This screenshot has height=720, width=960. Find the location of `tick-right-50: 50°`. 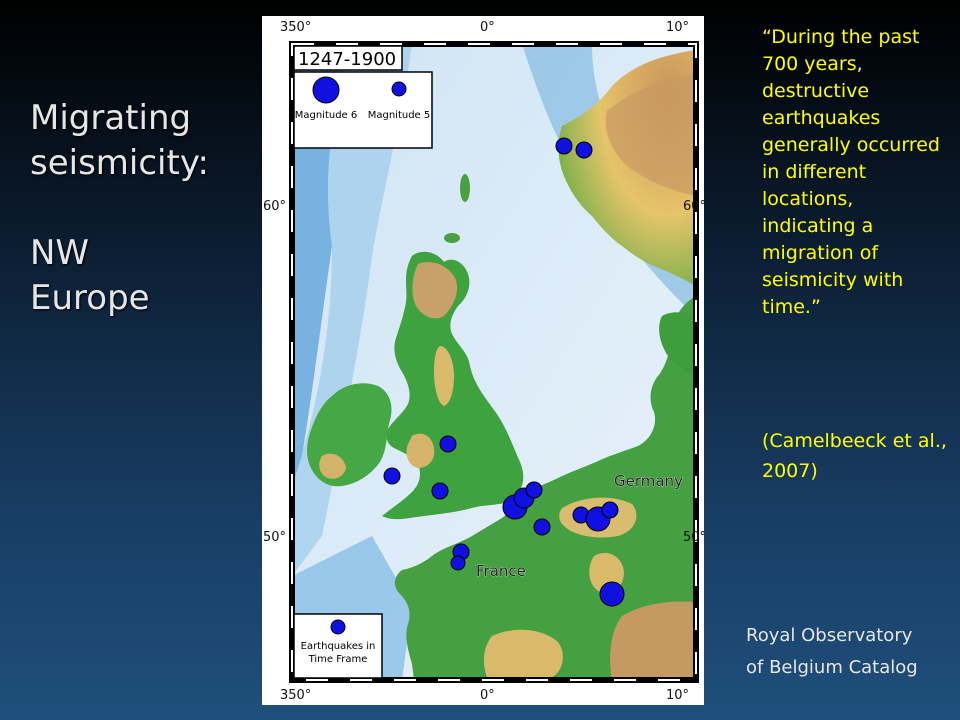

tick-right-50: 50° is located at coordinates (693, 537).